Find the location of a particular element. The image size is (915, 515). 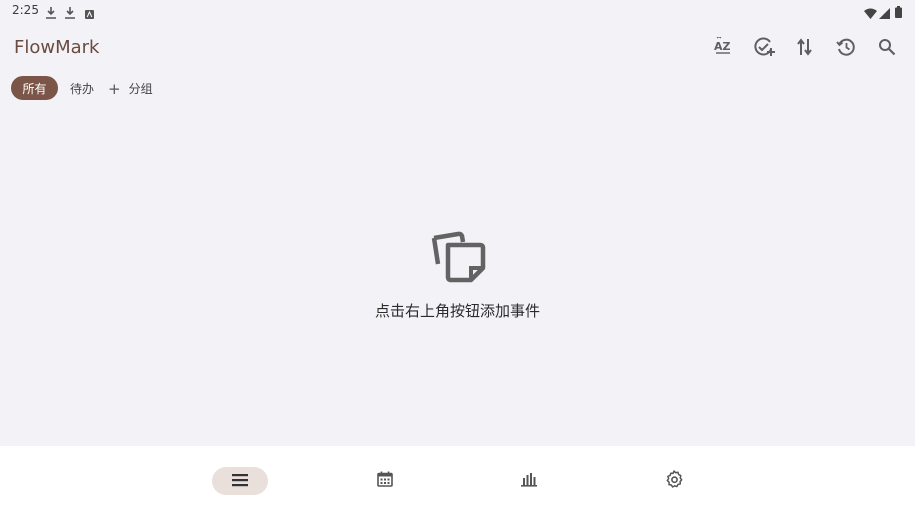

swap-vert-icon is located at coordinates (805, 49).